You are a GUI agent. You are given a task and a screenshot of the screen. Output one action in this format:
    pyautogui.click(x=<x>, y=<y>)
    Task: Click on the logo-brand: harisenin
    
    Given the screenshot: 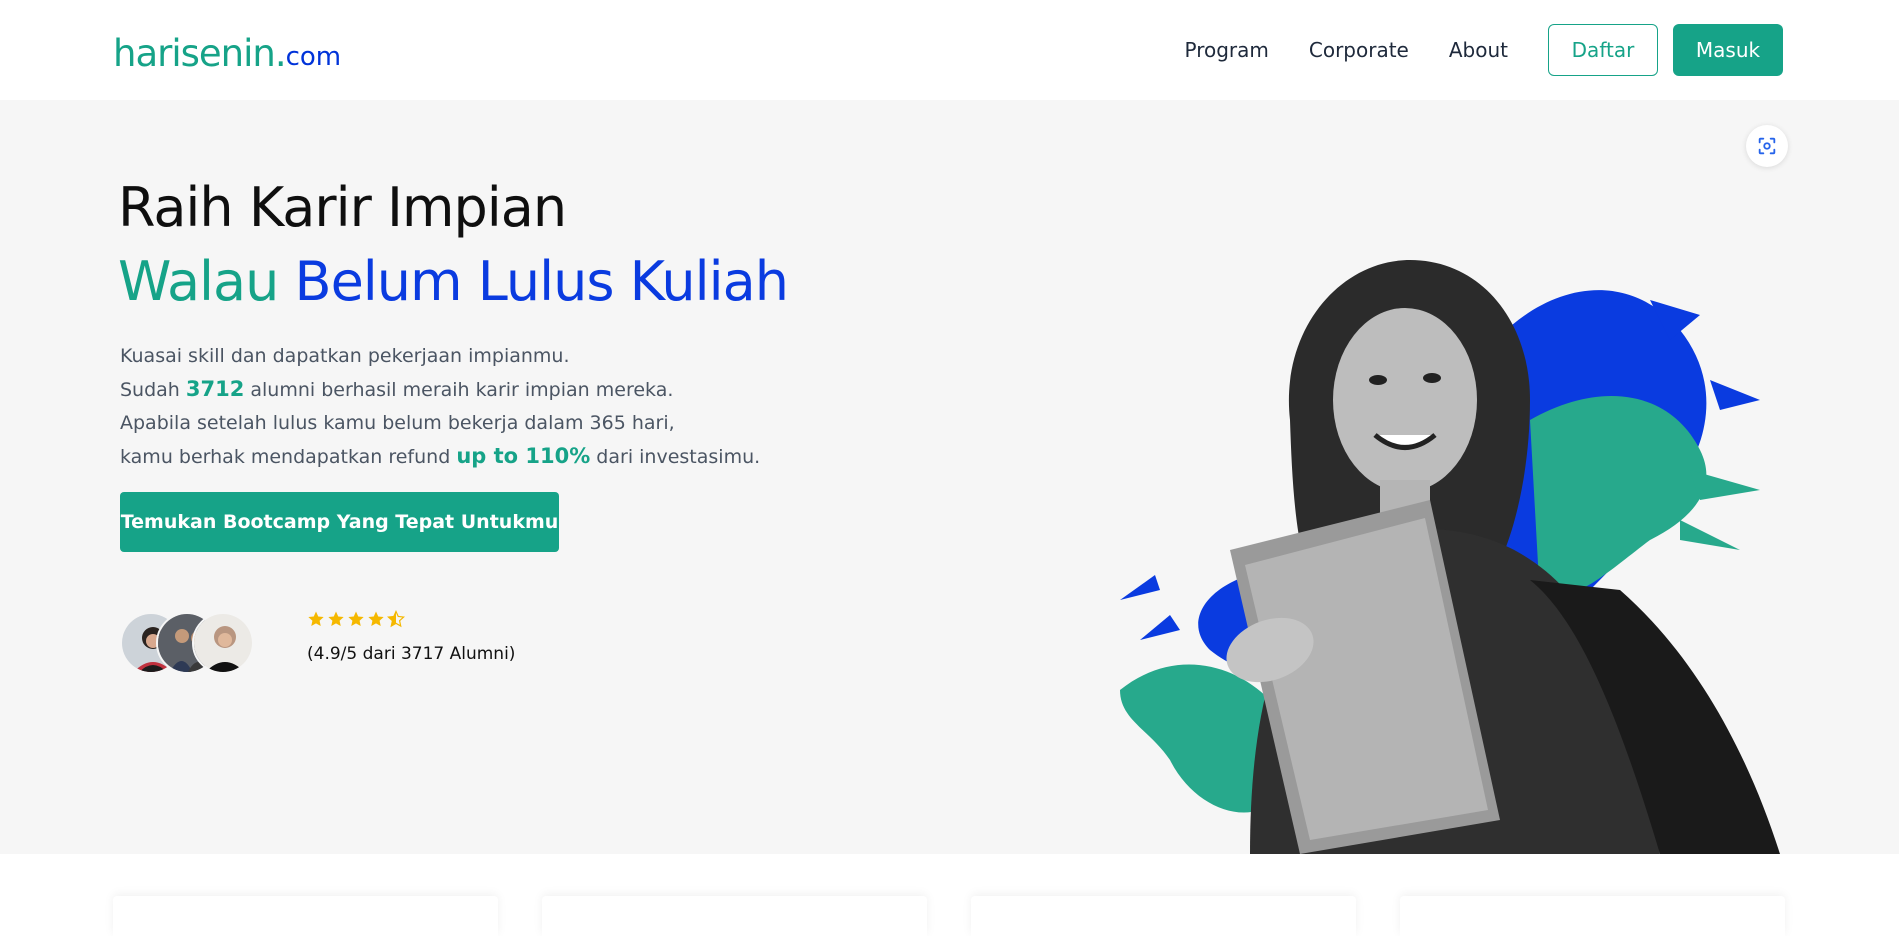 What is the action you would take?
    pyautogui.click(x=194, y=53)
    